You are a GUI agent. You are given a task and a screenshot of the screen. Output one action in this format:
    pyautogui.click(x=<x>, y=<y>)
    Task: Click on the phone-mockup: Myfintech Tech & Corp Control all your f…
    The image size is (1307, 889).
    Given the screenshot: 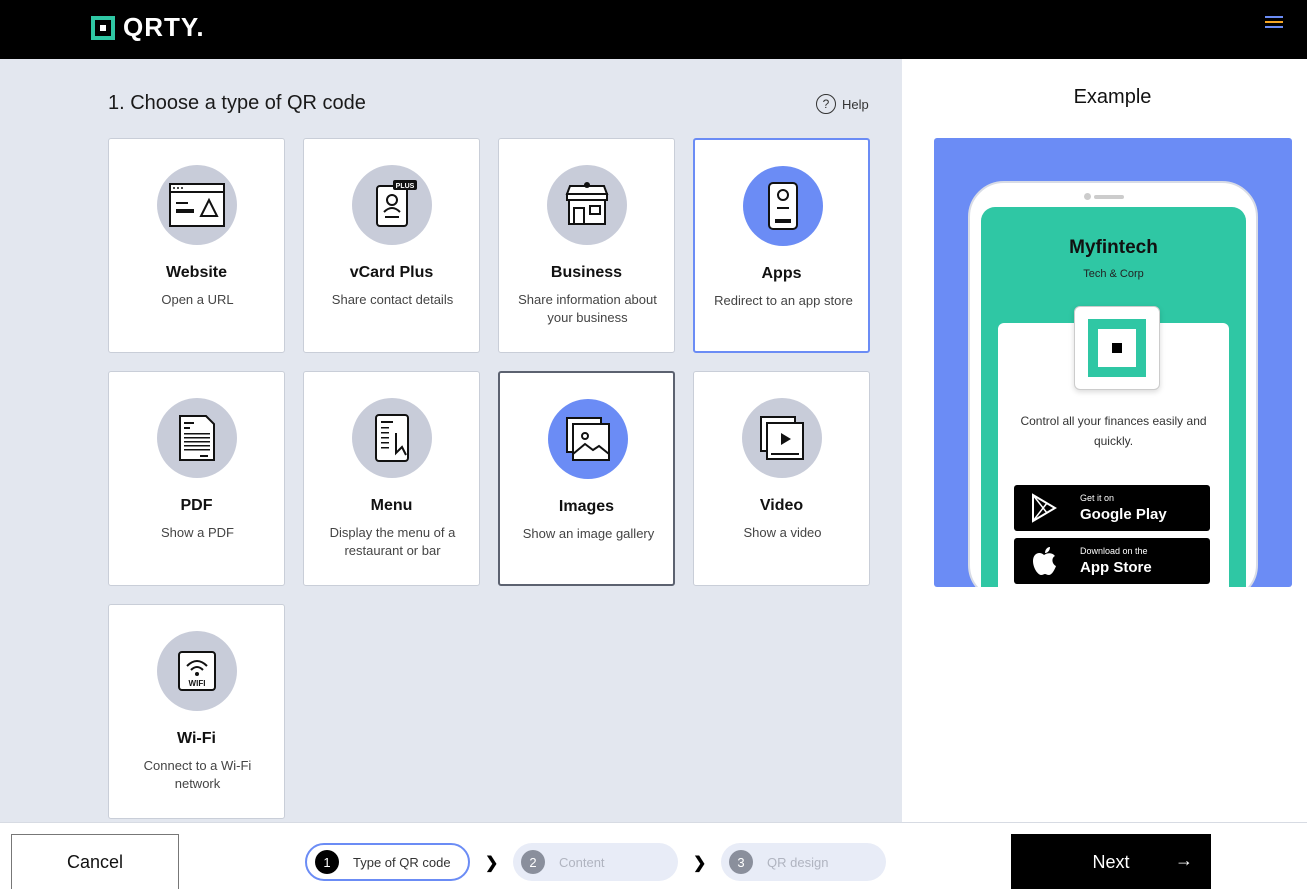 What is the action you would take?
    pyautogui.click(x=1113, y=384)
    